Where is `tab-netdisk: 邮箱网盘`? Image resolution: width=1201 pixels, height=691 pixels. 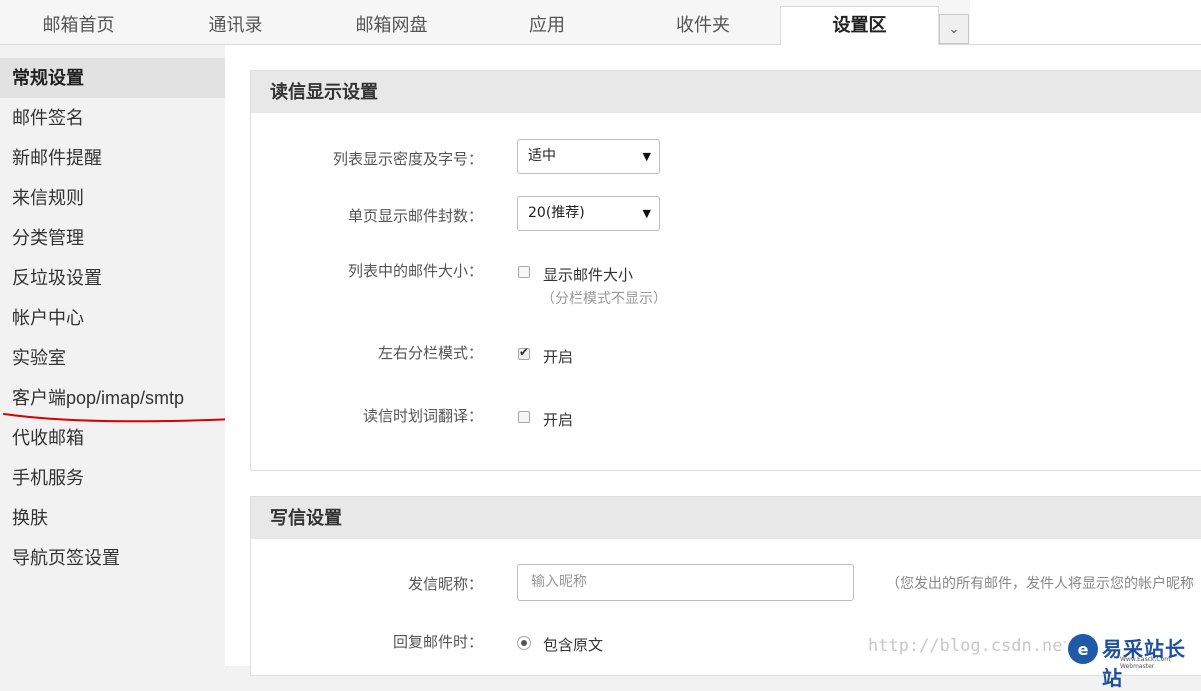
tab-netdisk: 邮箱网盘 is located at coordinates (391, 25).